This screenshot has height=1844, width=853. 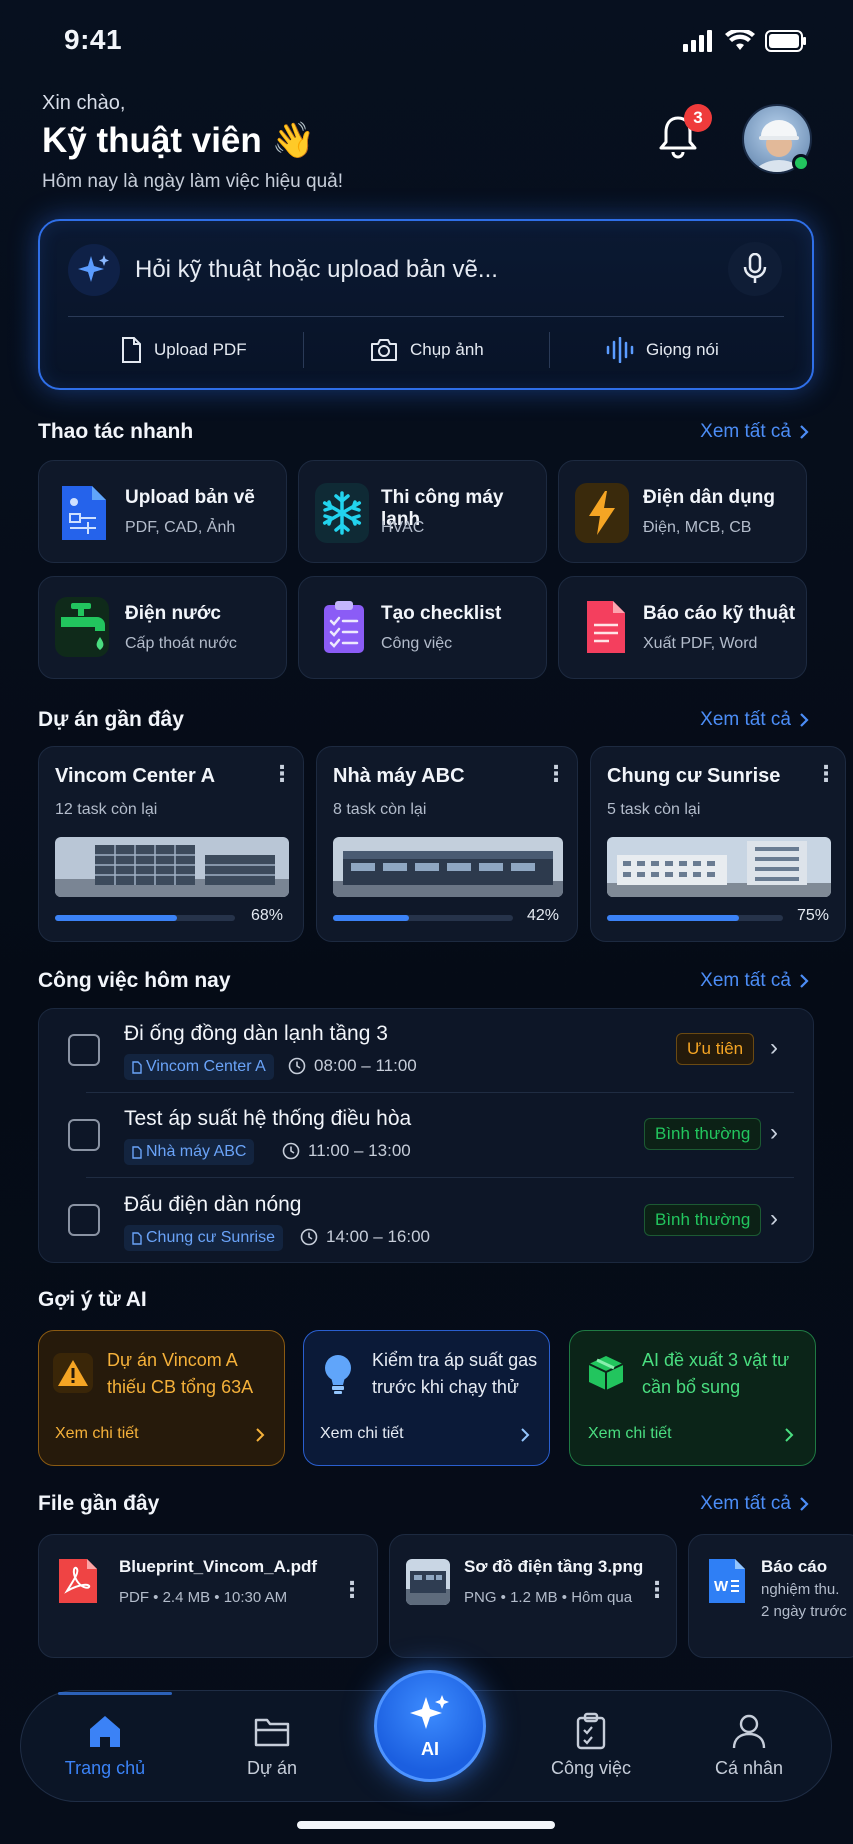 I want to click on quick-action-hvac: Thi công máy lạnh HVAC, so click(x=422, y=511).